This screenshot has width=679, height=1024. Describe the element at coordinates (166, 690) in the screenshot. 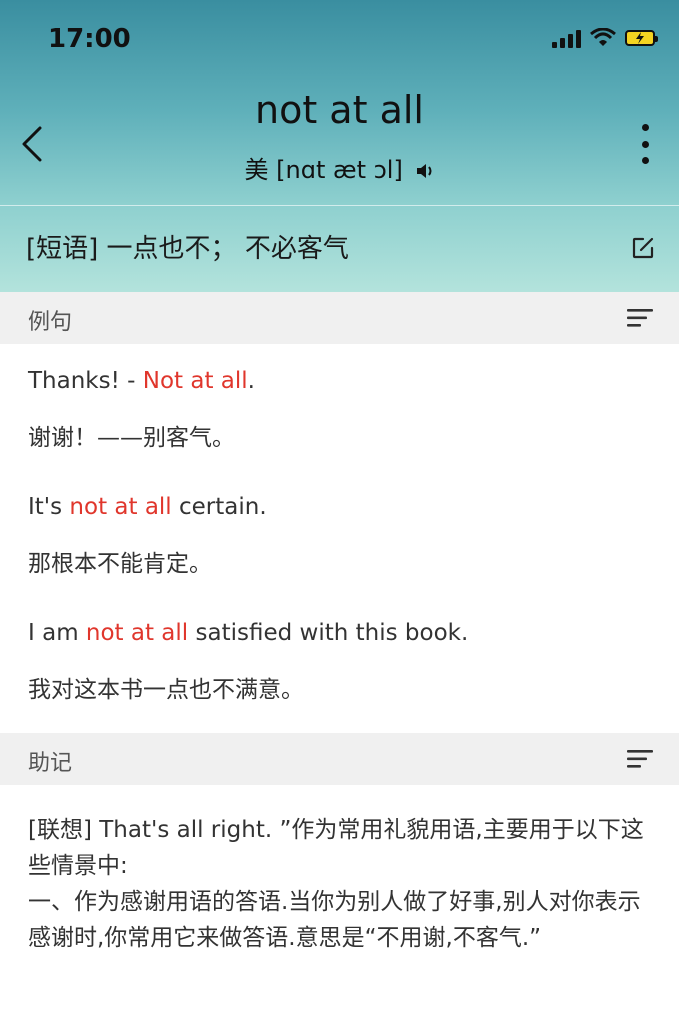

I see `example-zh: 我对这本书一点也不满意。` at that location.